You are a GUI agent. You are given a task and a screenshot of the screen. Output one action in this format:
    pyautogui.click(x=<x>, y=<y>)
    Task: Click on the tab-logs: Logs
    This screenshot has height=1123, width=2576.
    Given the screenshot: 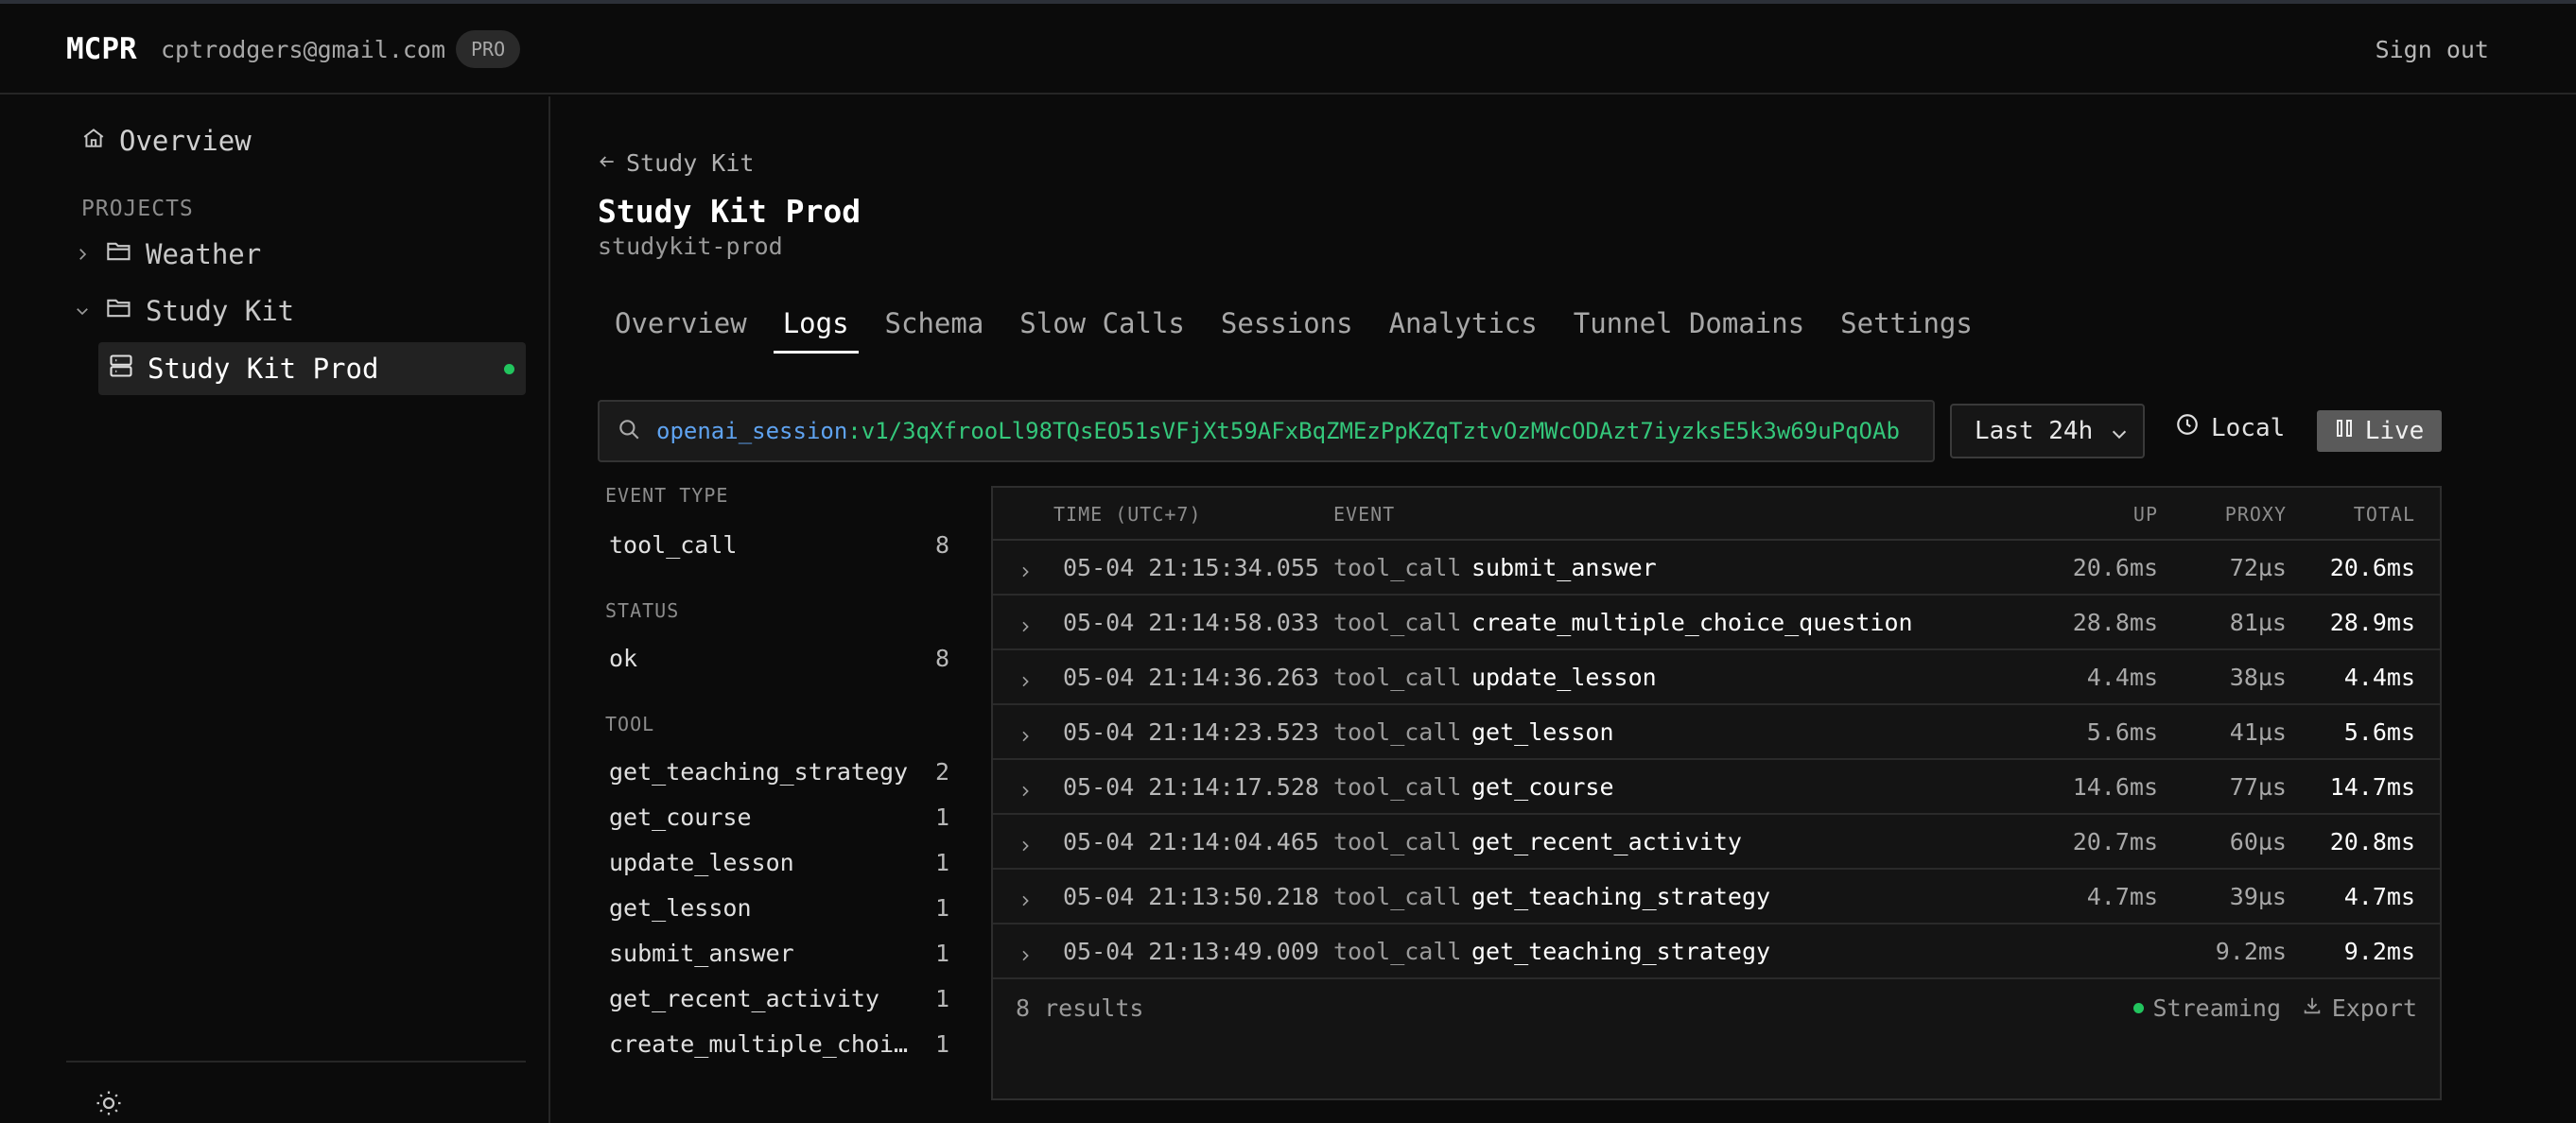 What is the action you would take?
    pyautogui.click(x=816, y=329)
    